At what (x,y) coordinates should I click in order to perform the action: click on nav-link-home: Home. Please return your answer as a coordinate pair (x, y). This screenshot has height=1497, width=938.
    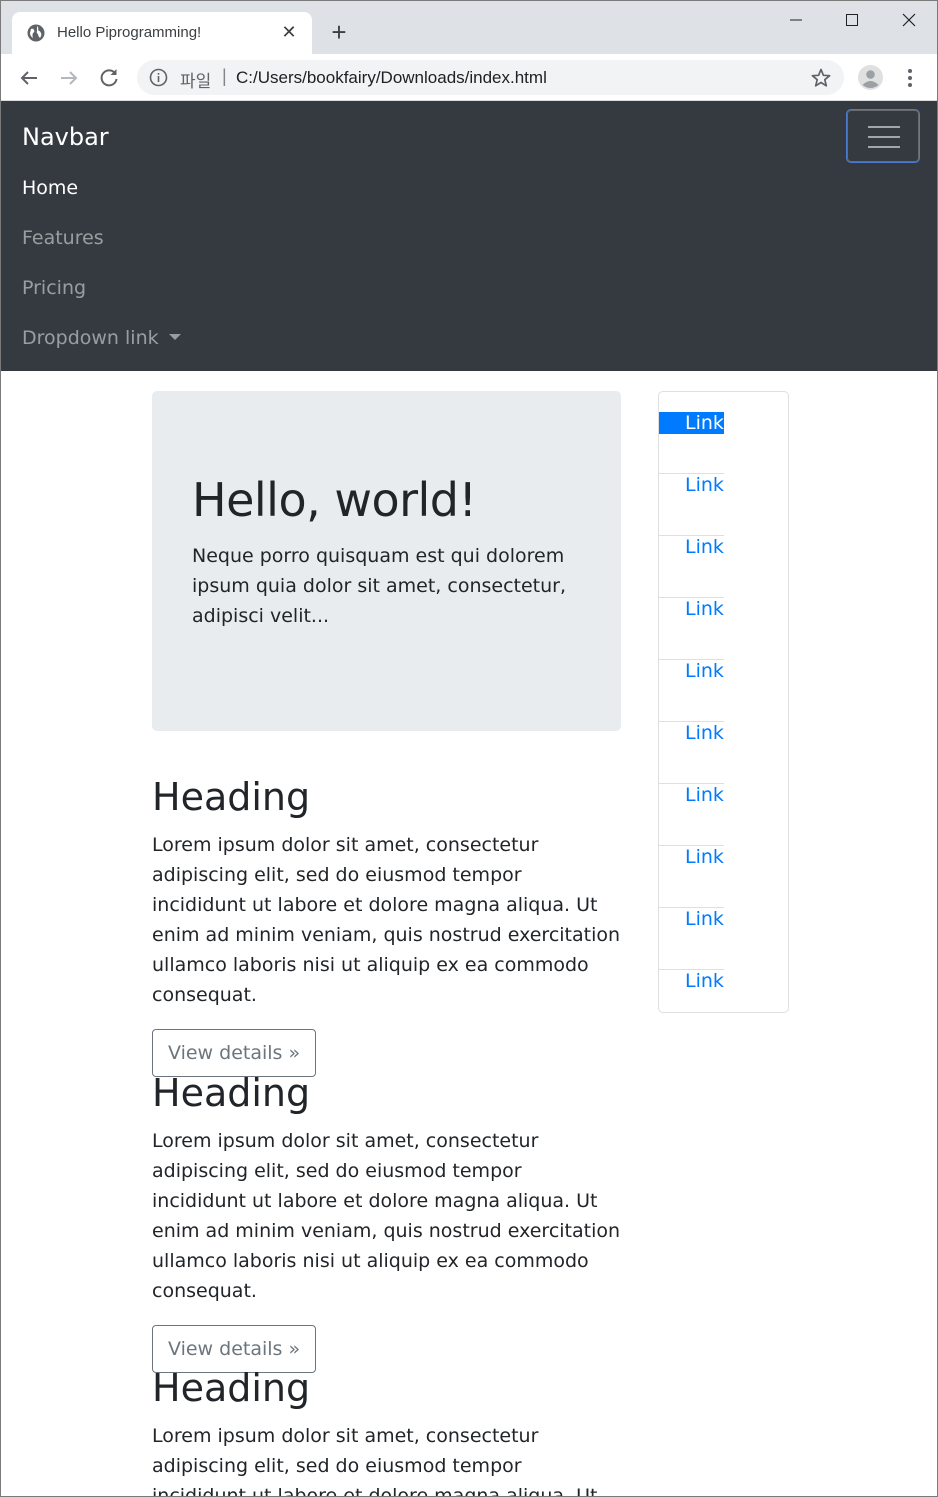
    Looking at the image, I should click on (50, 188).